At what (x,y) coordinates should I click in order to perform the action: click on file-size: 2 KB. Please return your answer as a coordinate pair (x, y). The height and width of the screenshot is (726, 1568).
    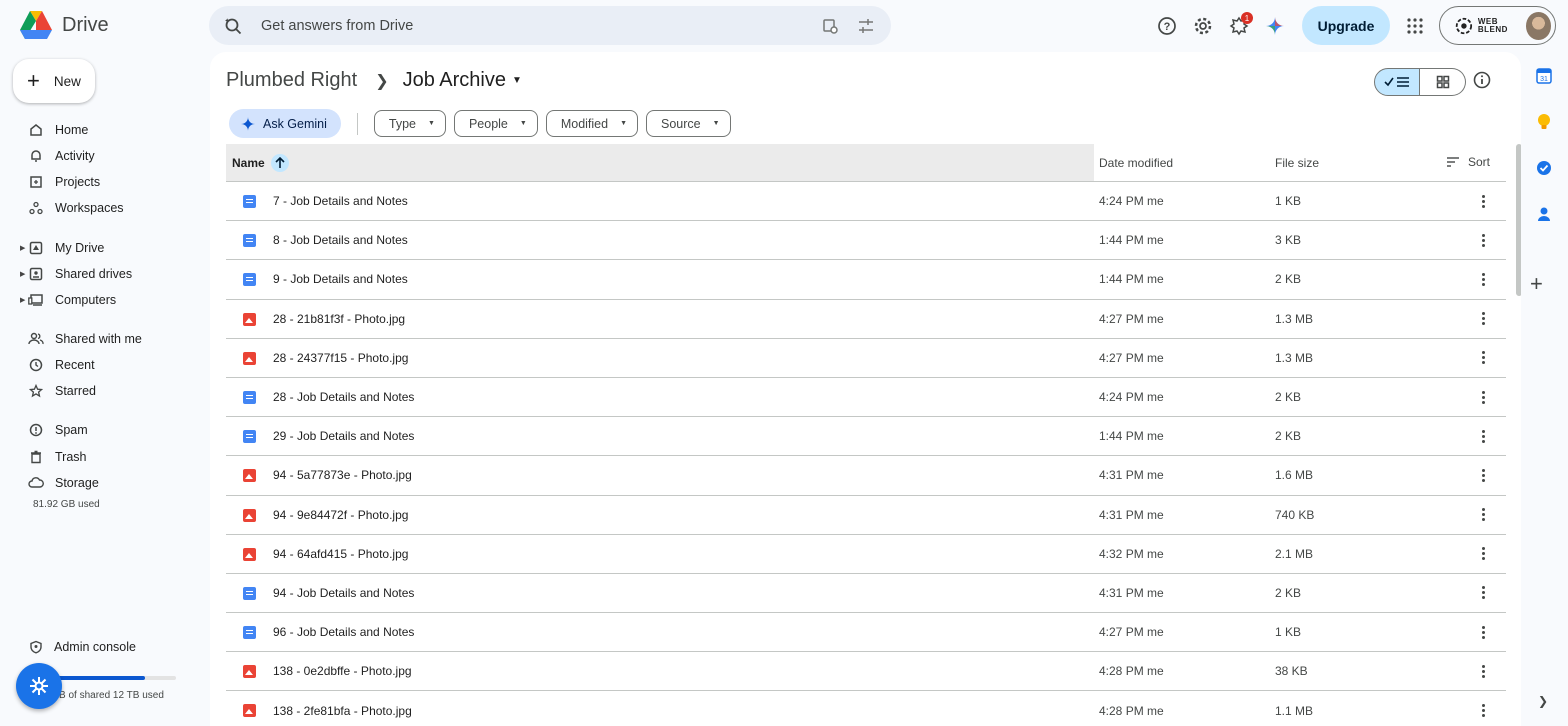
    Looking at the image, I should click on (1288, 592).